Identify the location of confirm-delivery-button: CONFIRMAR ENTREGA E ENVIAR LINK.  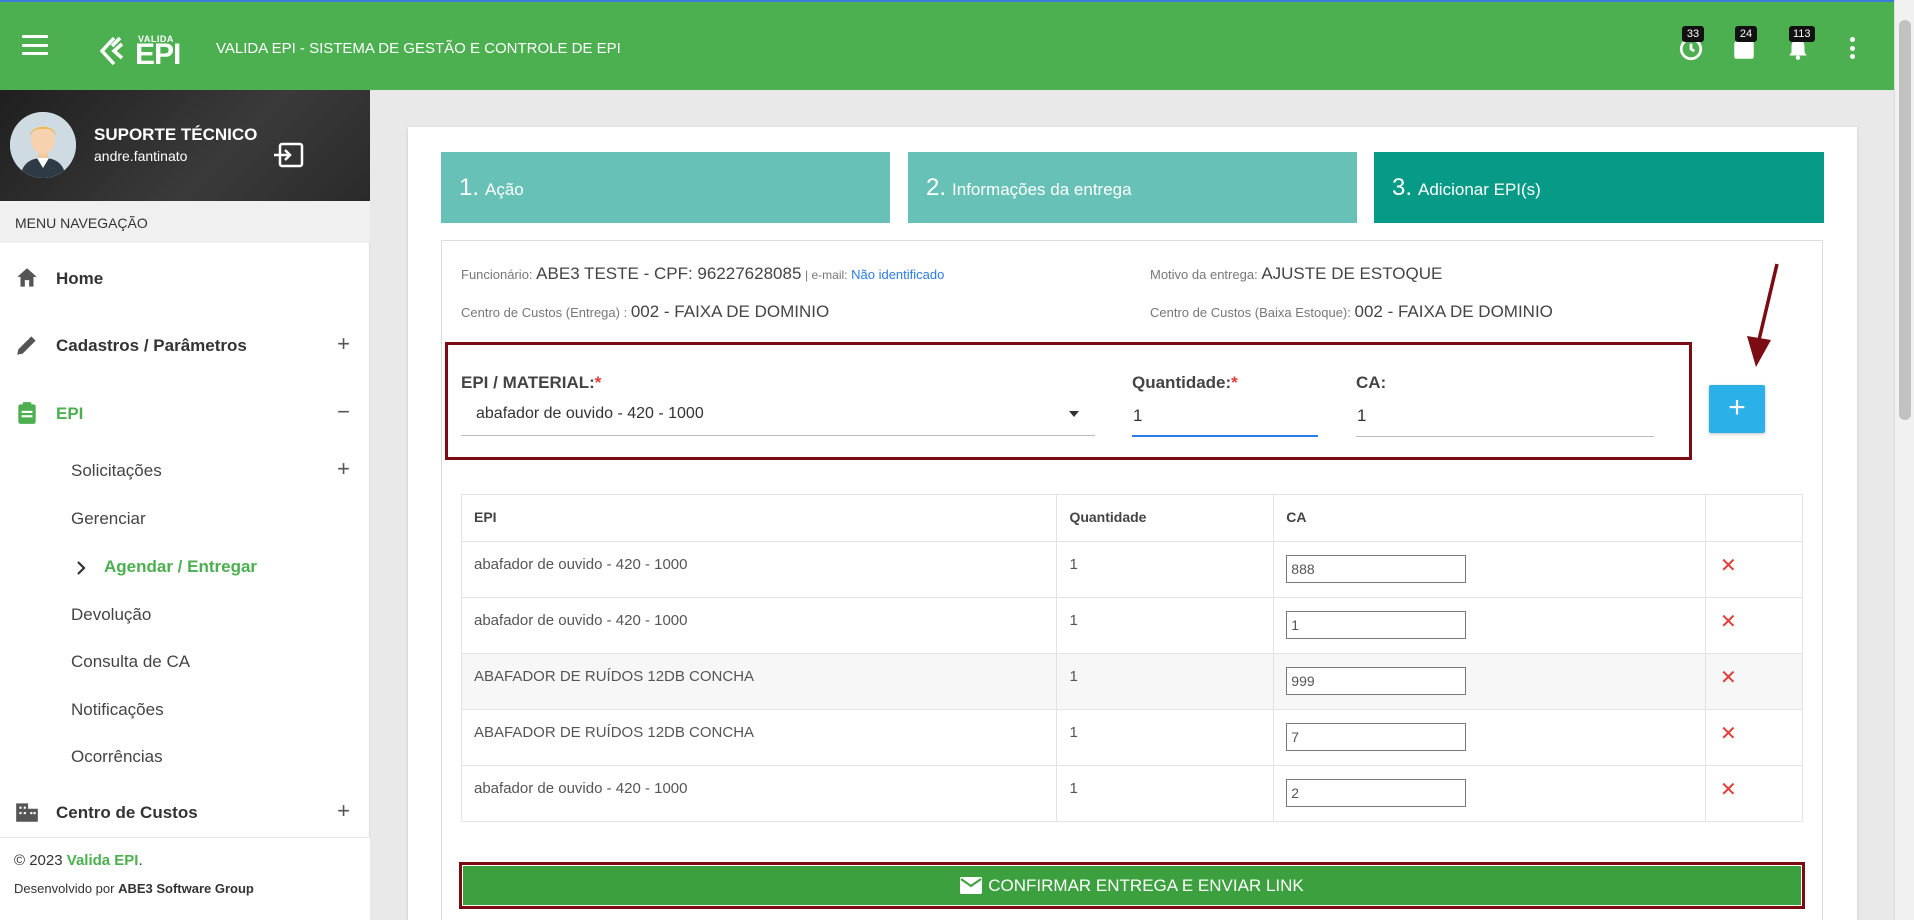
(1132, 885).